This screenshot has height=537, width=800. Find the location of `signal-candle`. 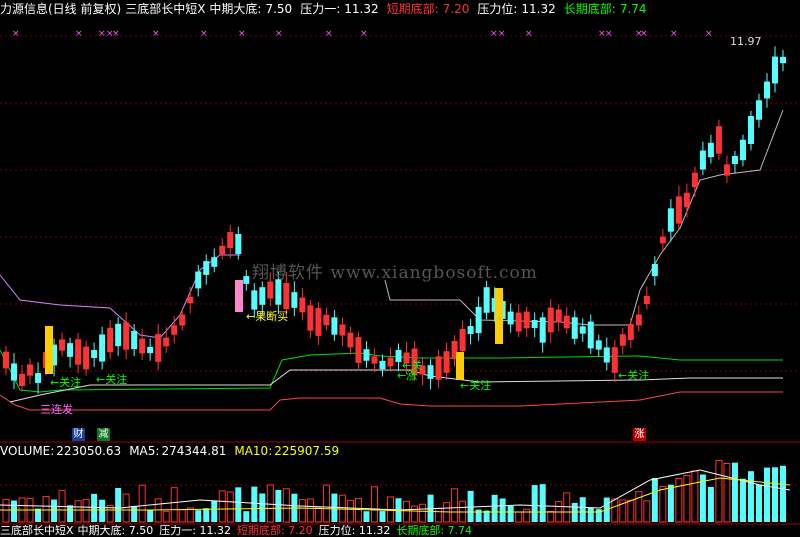

signal-candle is located at coordinates (460, 366).